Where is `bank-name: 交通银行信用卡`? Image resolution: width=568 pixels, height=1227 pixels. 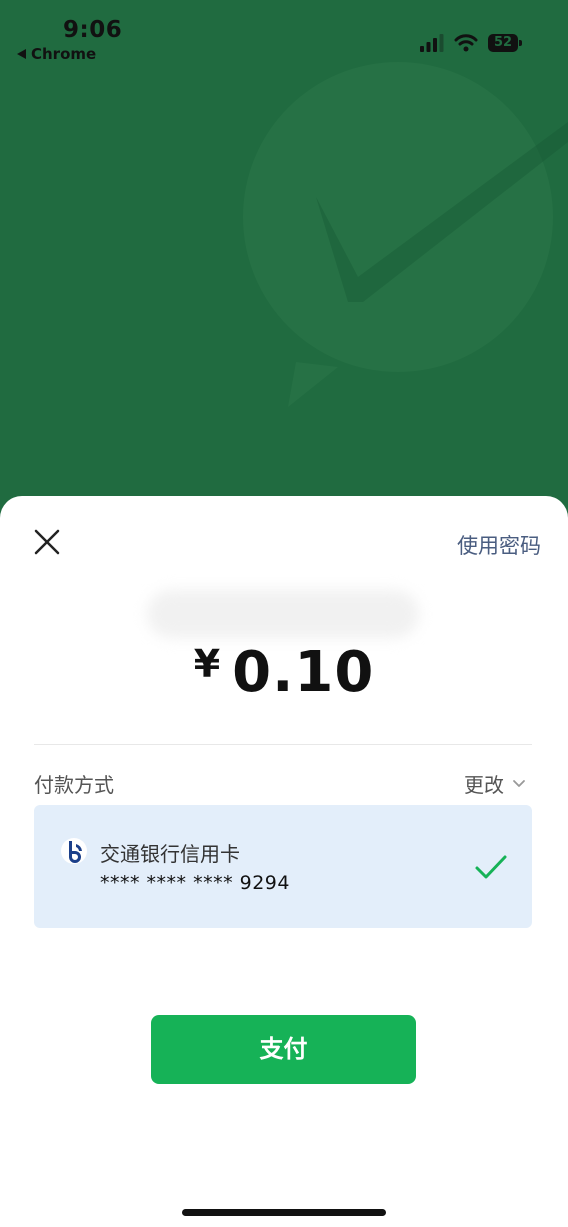
bank-name: 交通银行信用卡 is located at coordinates (170, 854).